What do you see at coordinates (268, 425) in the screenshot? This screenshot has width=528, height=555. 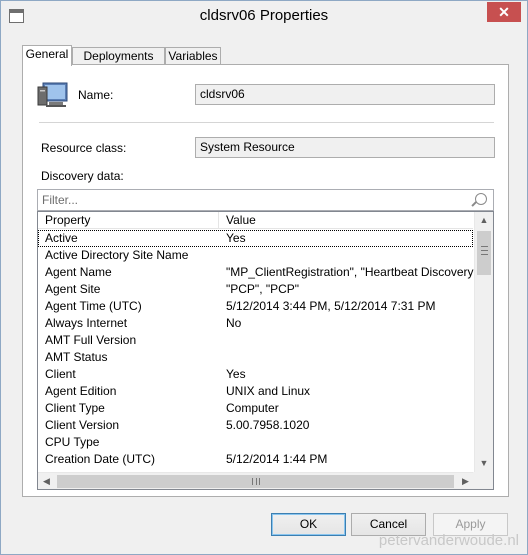 I see `value-cell: 5.00.7958.1020` at bounding box center [268, 425].